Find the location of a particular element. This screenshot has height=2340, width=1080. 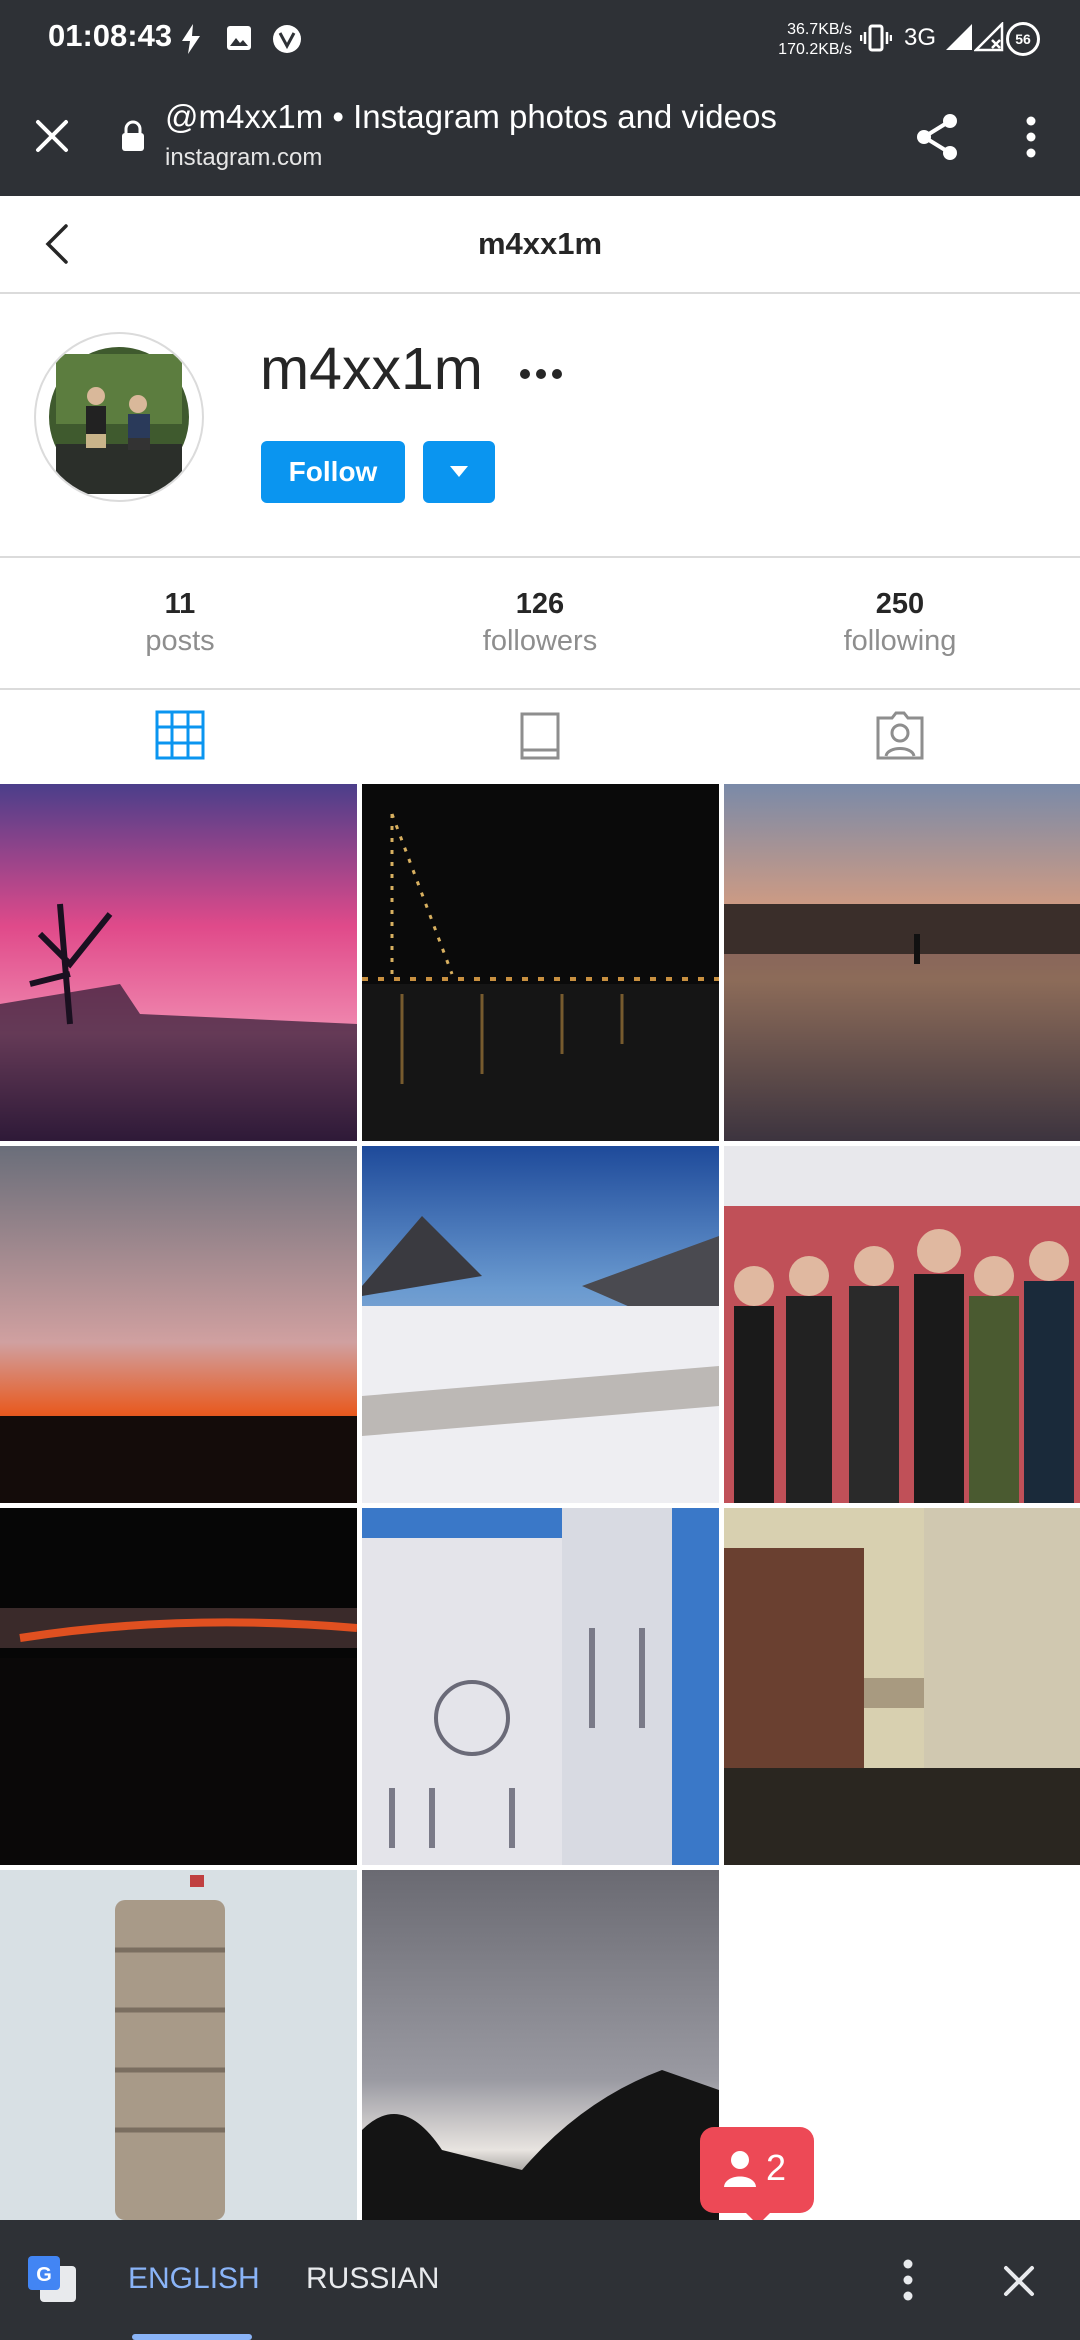

close-translate-icon is located at coordinates (1019, 2281).